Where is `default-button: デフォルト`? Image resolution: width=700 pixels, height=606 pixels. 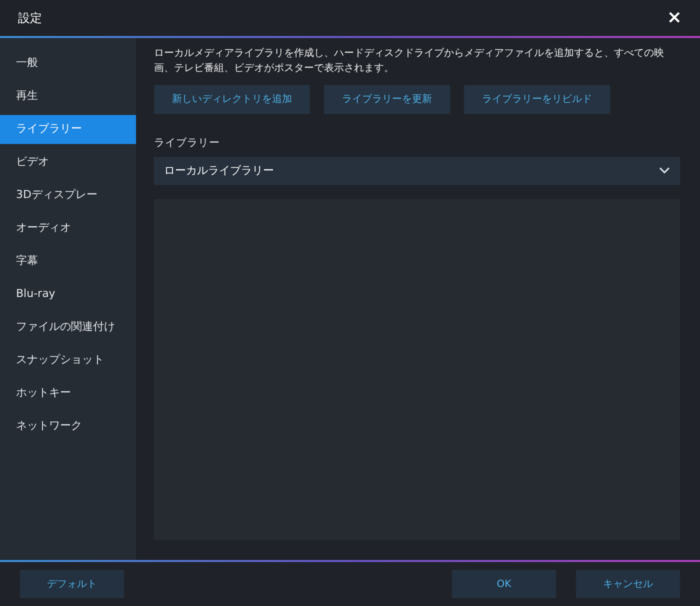
default-button: デフォルト is located at coordinates (72, 584).